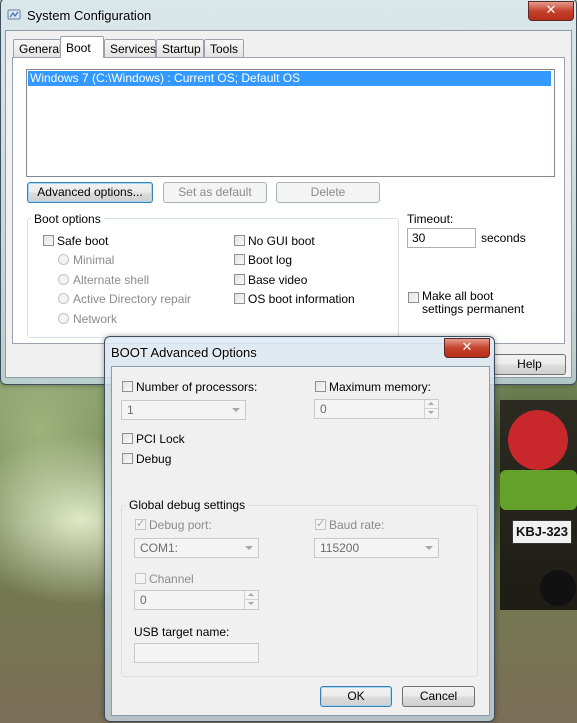  What do you see at coordinates (196, 600) in the screenshot?
I see `channel-spinner: 0` at bounding box center [196, 600].